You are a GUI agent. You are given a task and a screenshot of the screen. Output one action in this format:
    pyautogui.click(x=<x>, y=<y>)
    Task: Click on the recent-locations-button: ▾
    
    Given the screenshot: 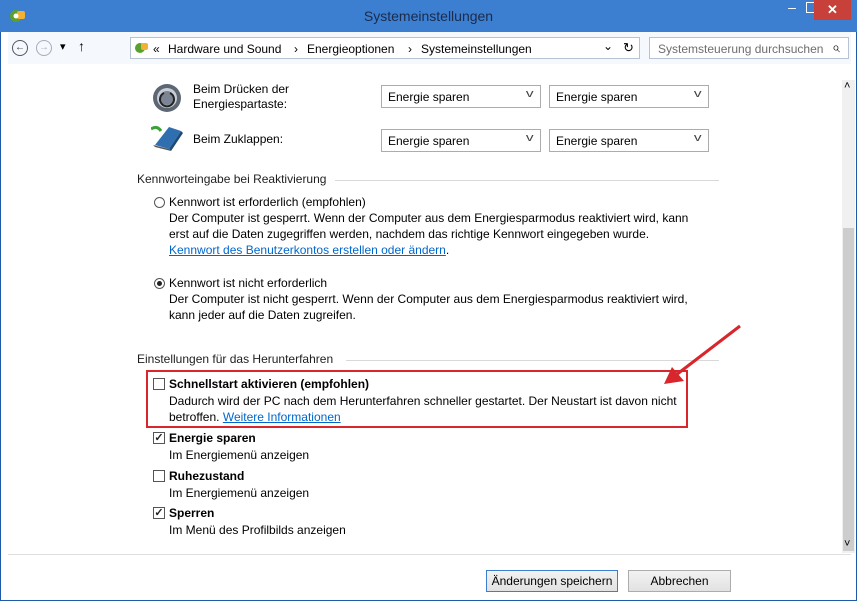 What is the action you would take?
    pyautogui.click(x=63, y=46)
    